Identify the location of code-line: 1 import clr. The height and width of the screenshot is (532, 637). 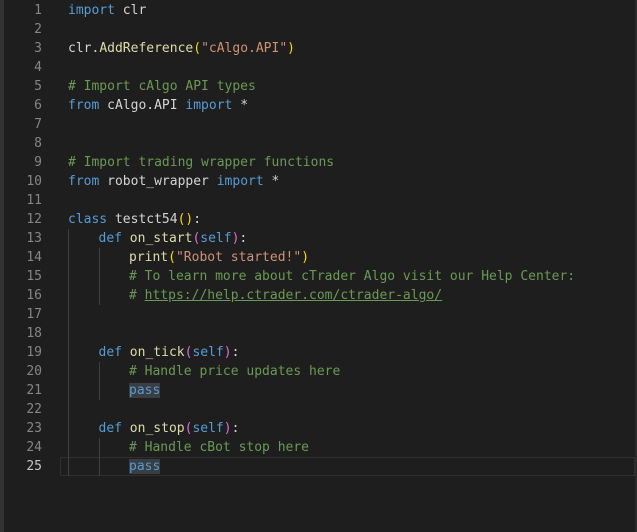
(317, 10).